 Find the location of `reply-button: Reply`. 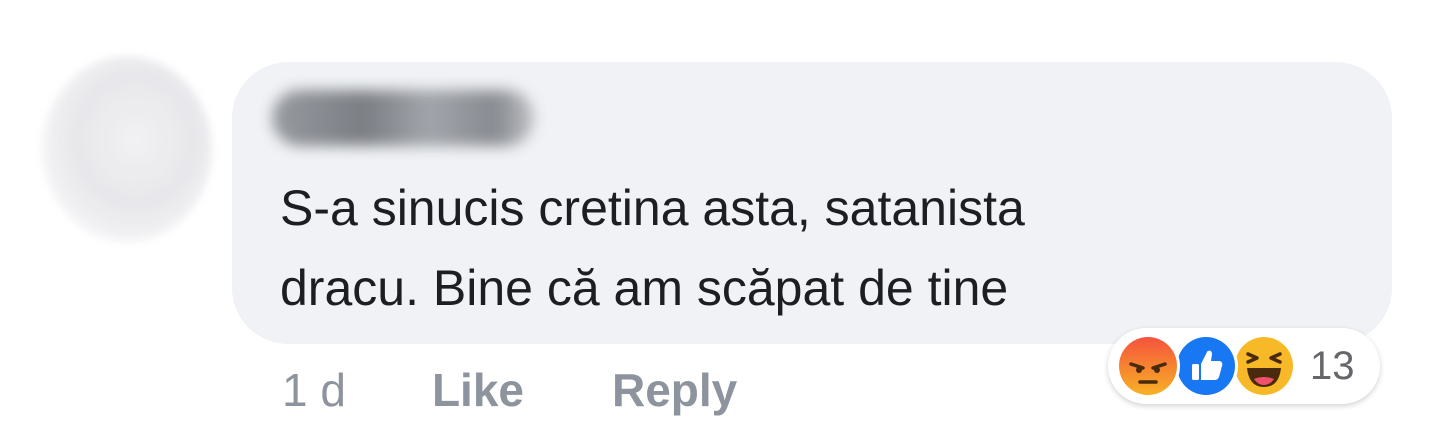

reply-button: Reply is located at coordinates (674, 390).